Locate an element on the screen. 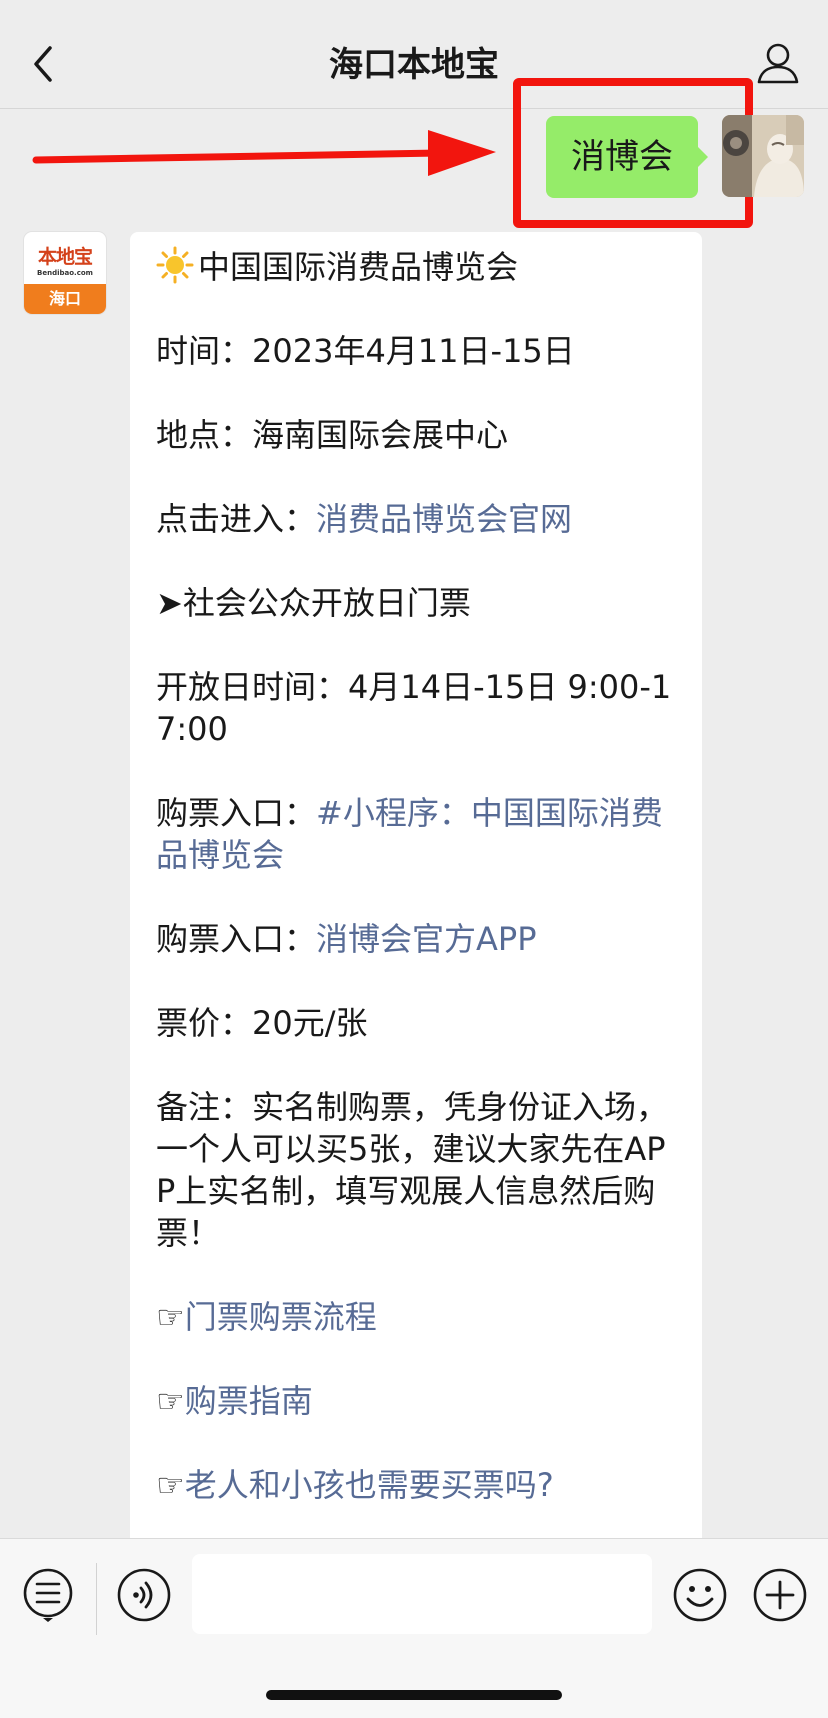 The image size is (828, 1718). official-app-link: 消博会官方APP is located at coordinates (426, 939).